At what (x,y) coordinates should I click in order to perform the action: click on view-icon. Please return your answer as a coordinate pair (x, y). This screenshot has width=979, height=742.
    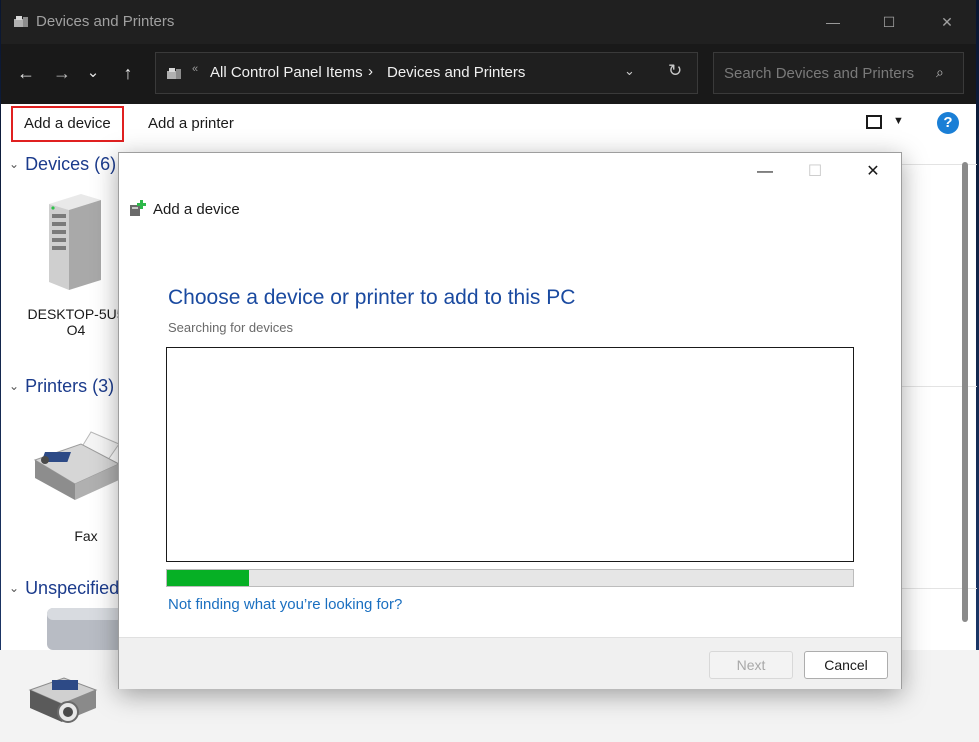
    Looking at the image, I should click on (874, 122).